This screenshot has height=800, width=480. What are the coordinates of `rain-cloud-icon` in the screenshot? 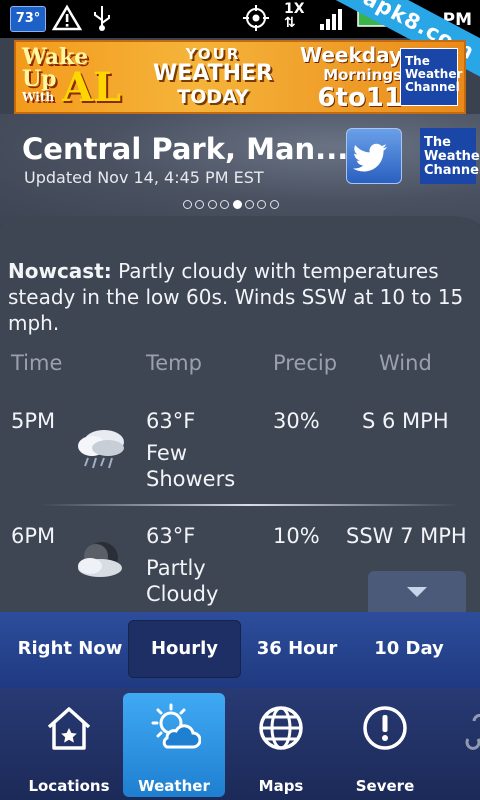 It's located at (101, 449).